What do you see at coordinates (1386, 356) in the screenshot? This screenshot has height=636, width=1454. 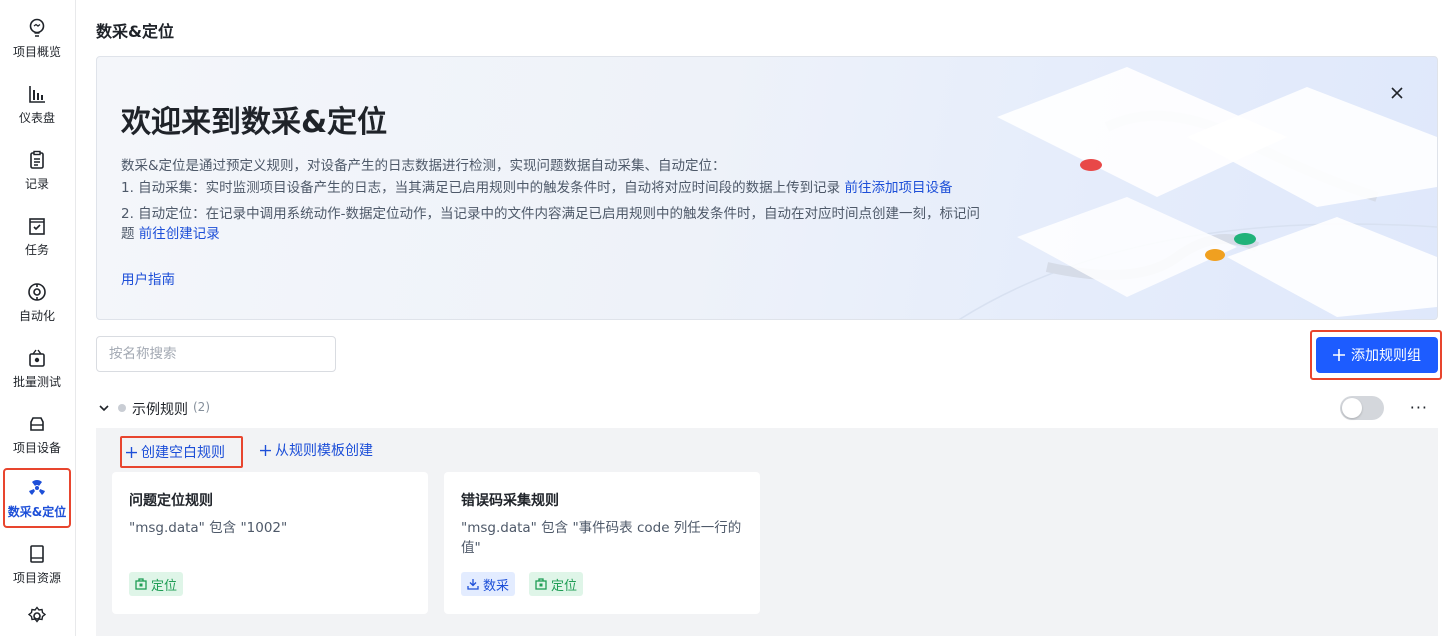 I see `add-rule-group-label: 添加规则组` at bounding box center [1386, 356].